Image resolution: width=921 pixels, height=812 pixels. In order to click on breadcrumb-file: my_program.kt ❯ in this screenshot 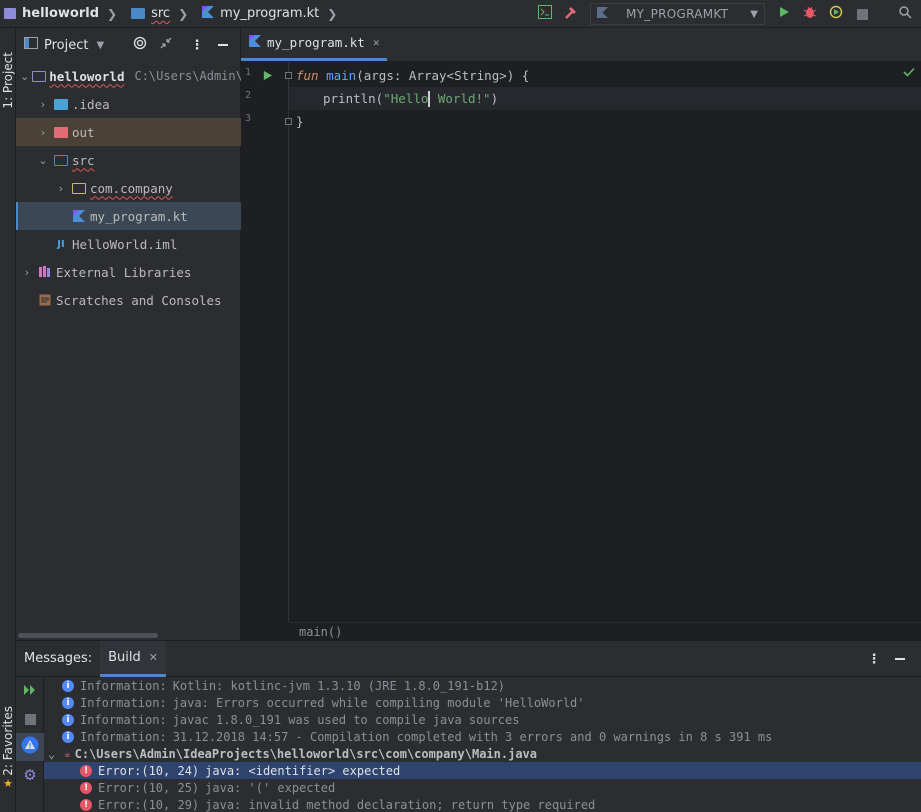, I will do `click(272, 14)`.